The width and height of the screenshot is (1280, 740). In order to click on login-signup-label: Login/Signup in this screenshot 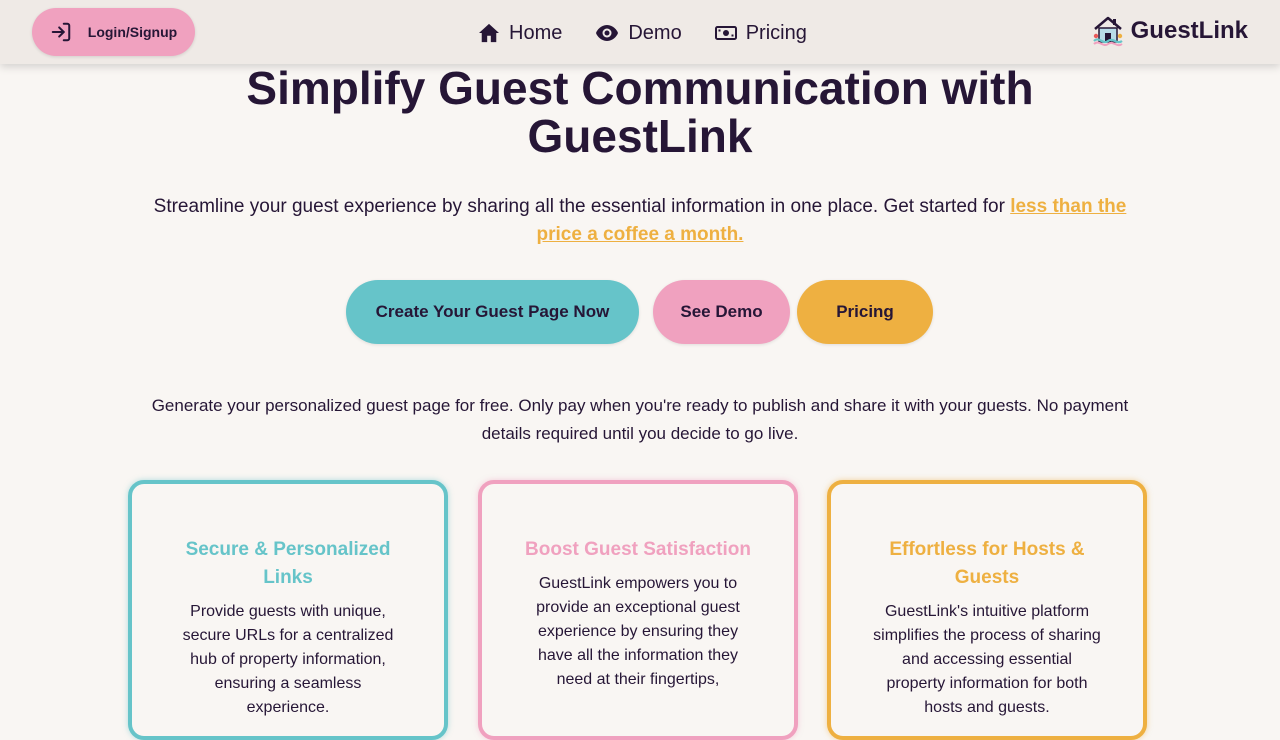, I will do `click(132, 32)`.